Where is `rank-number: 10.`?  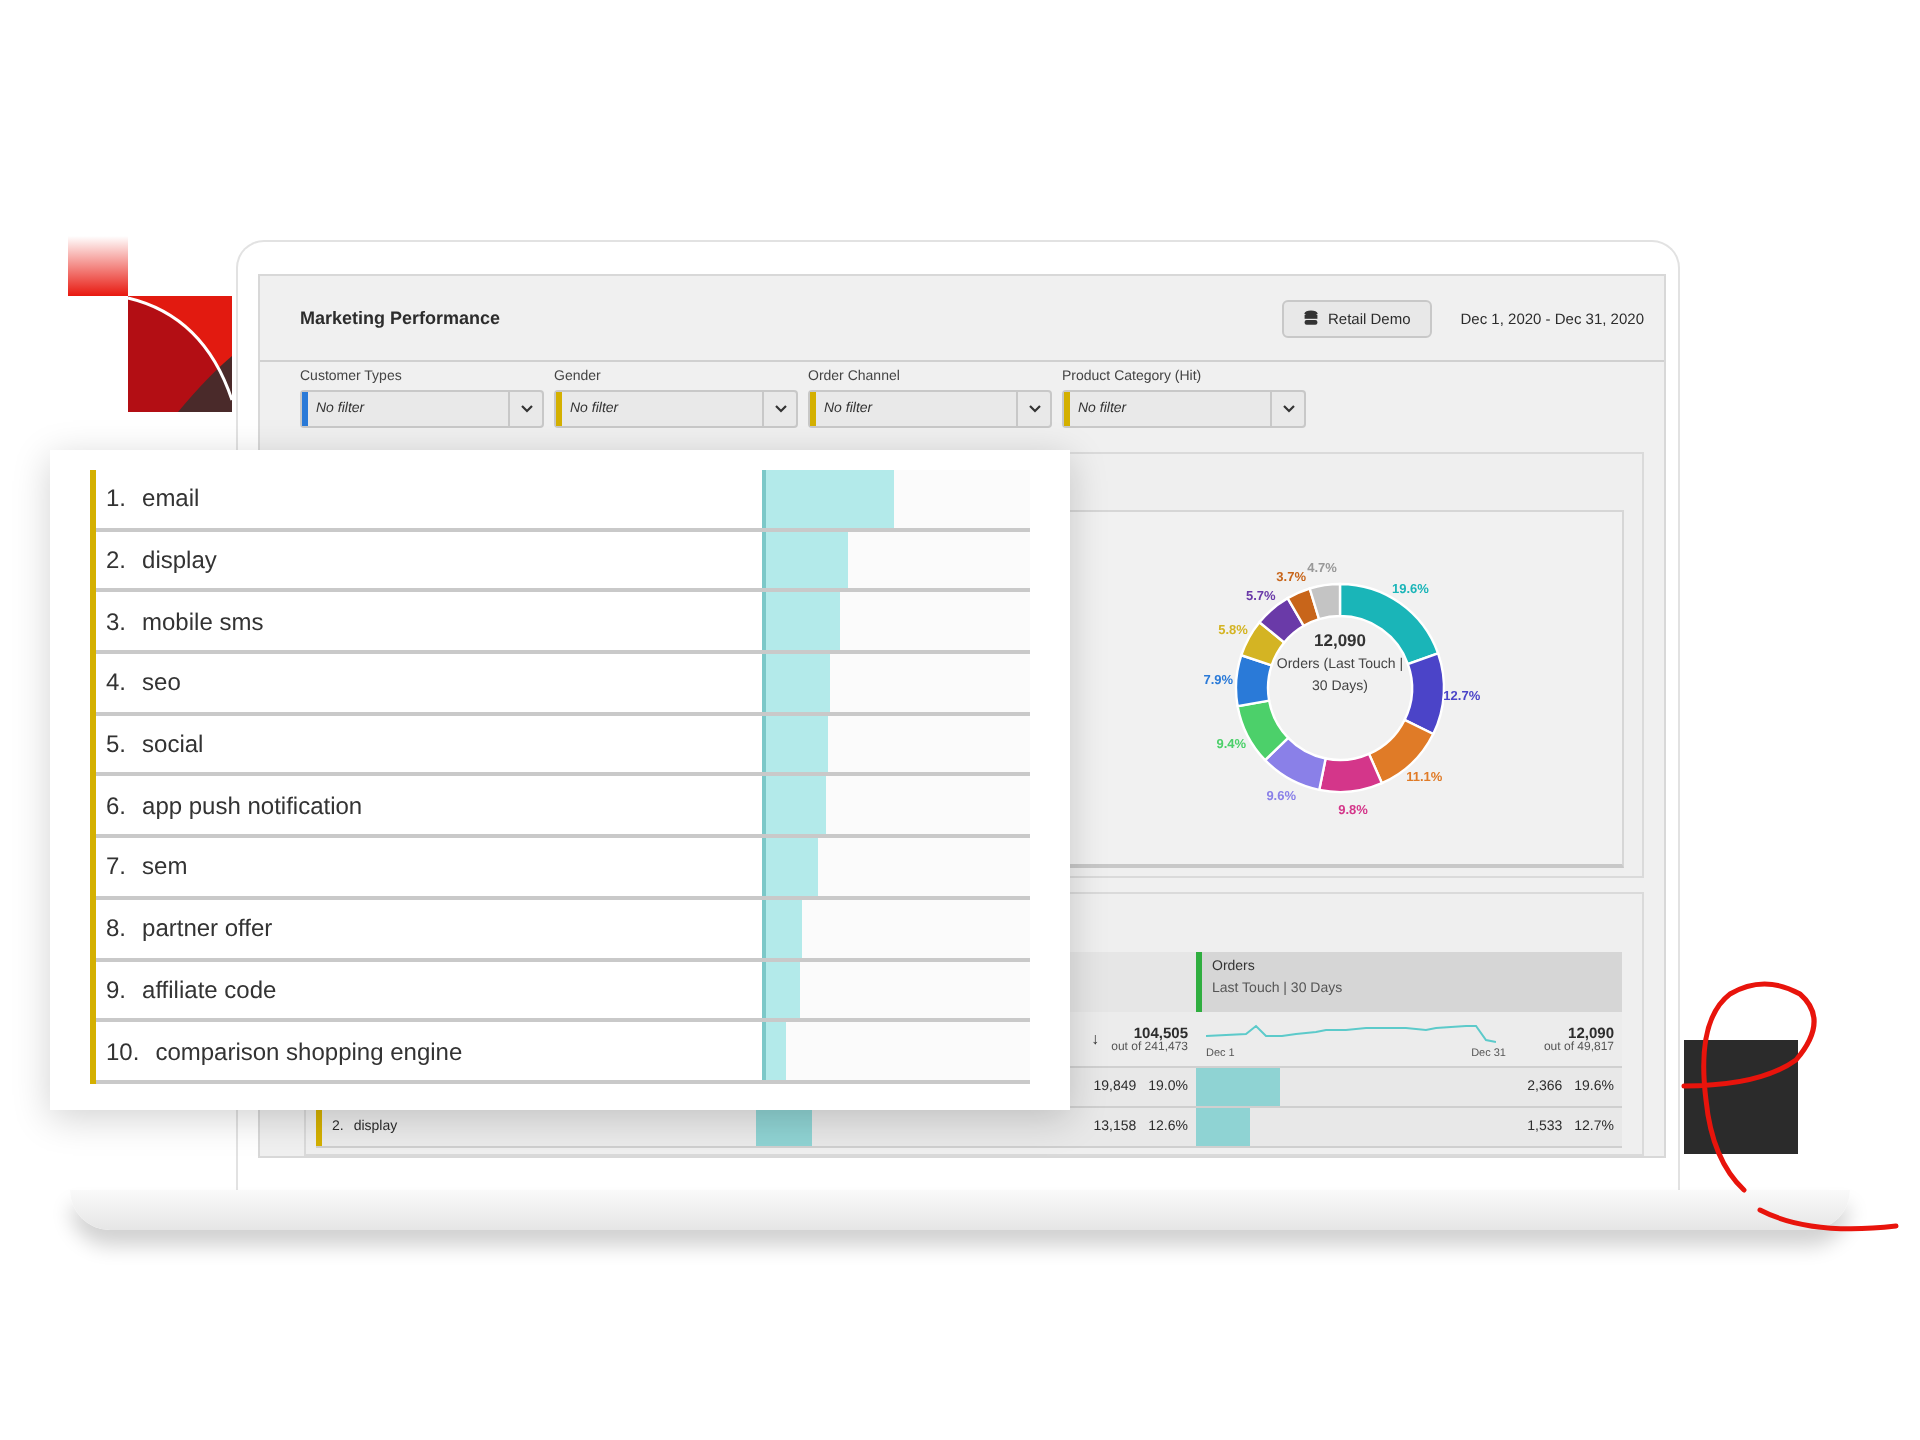 rank-number: 10. is located at coordinates (123, 1051).